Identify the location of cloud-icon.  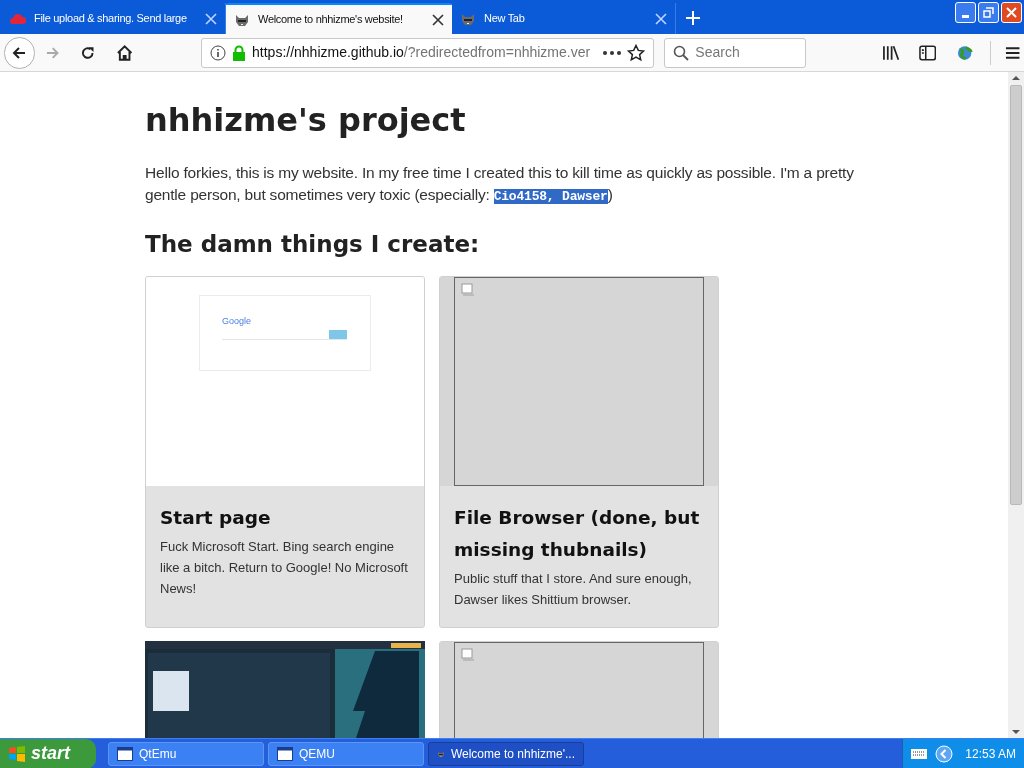
(18, 18).